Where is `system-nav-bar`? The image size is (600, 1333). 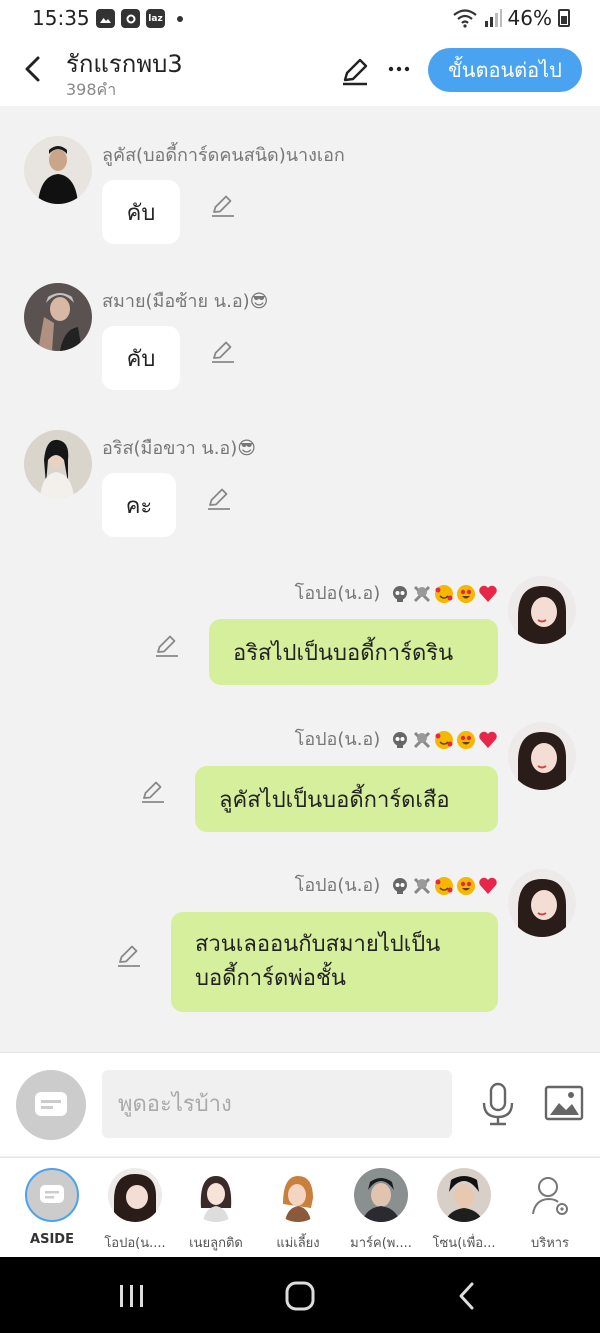 system-nav-bar is located at coordinates (300, 1295).